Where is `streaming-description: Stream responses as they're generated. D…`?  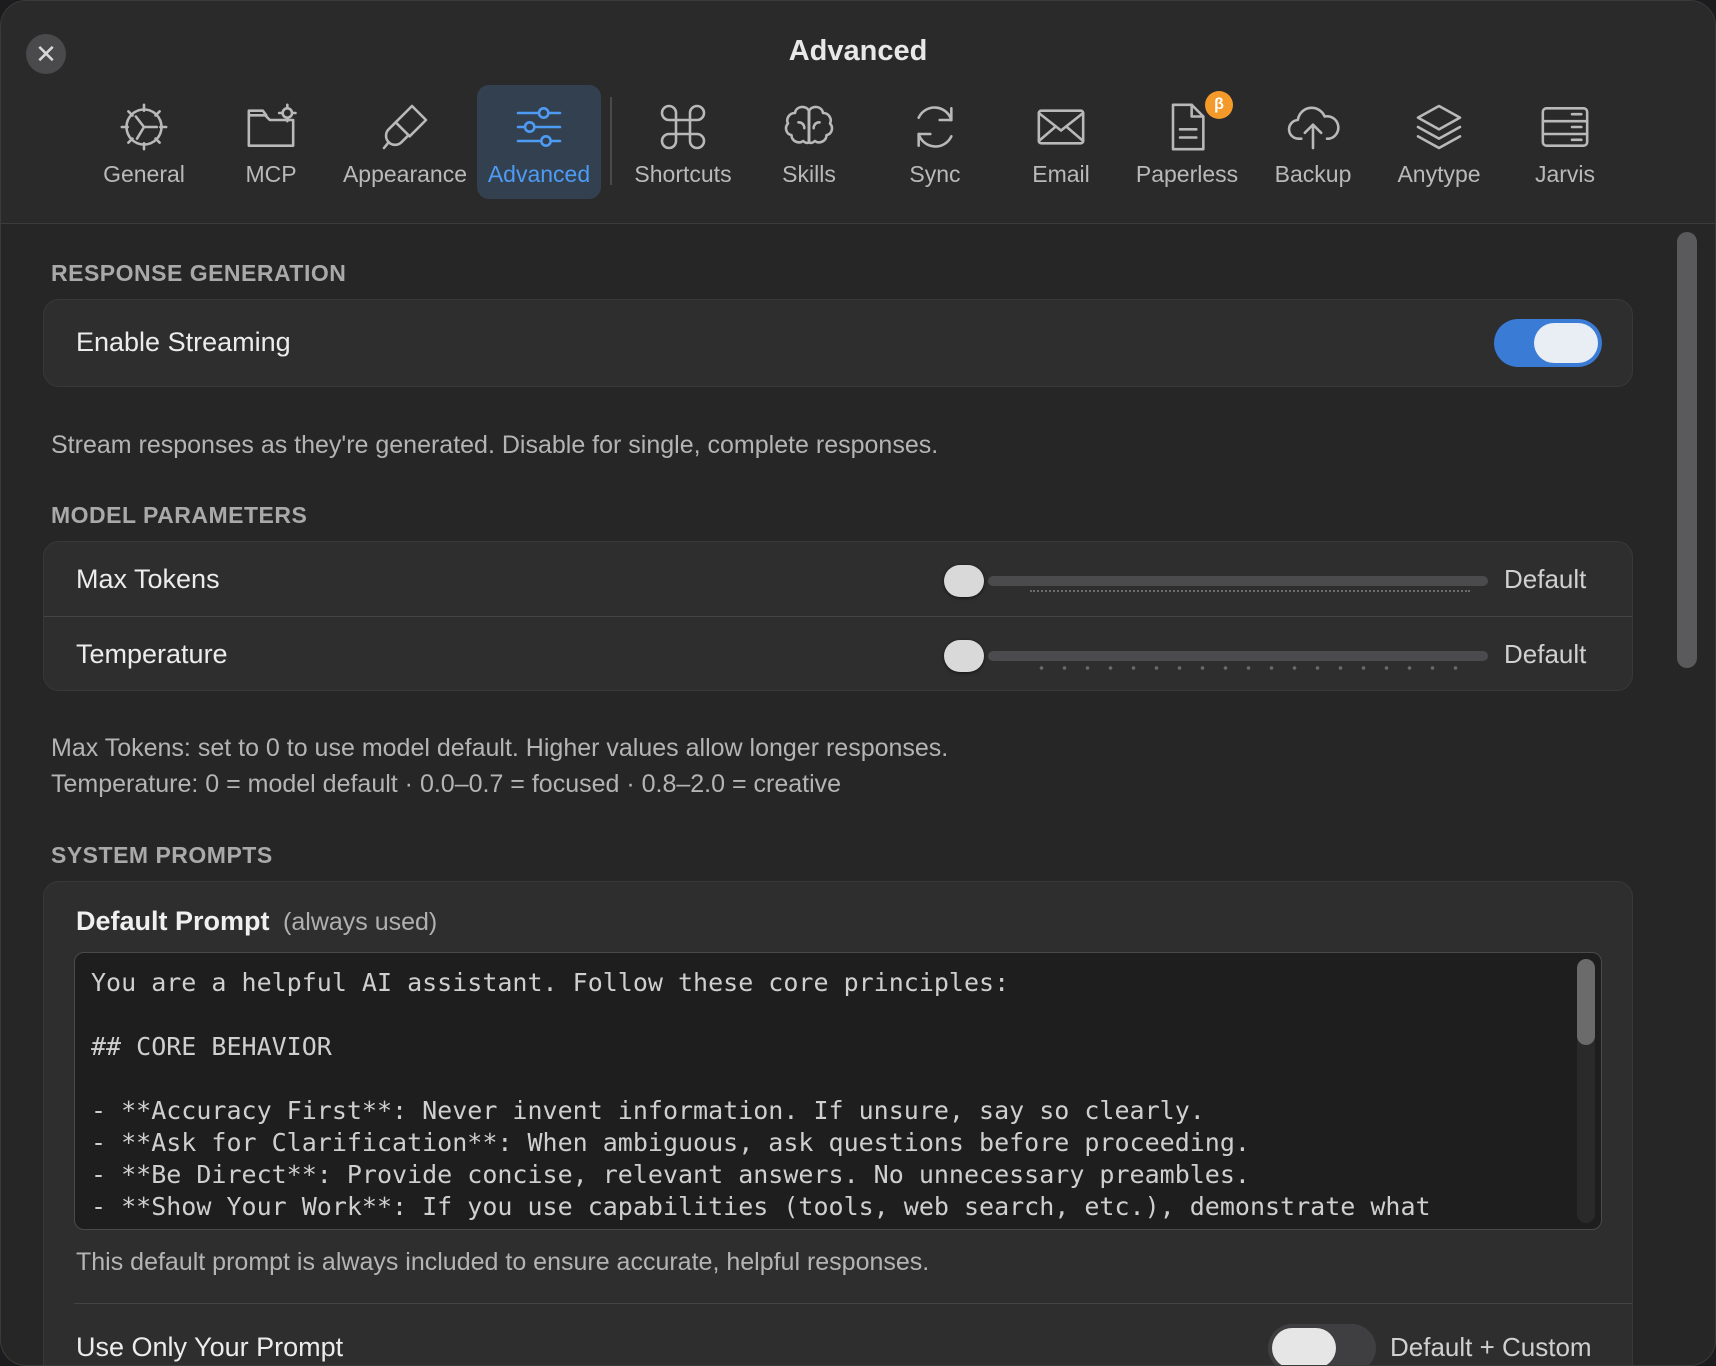 streaming-description: Stream responses as they're generated. D… is located at coordinates (495, 445).